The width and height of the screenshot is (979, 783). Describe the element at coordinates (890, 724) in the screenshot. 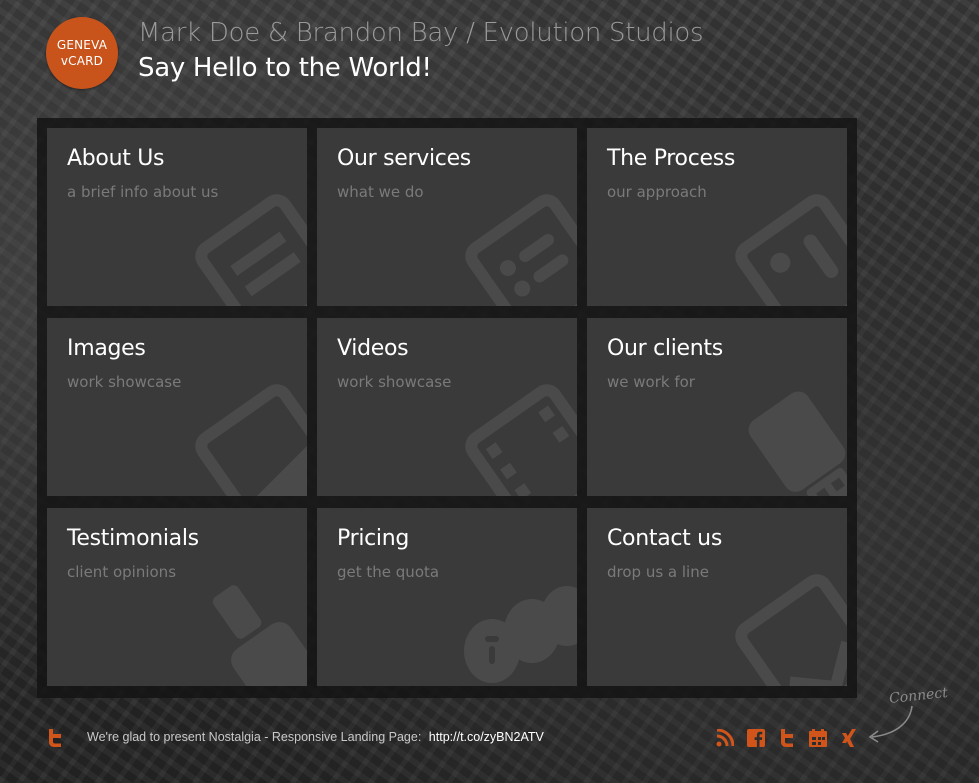

I see `connect-arrow-icon` at that location.